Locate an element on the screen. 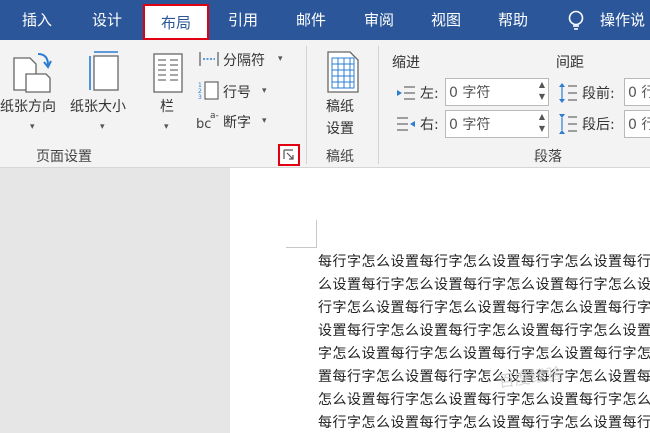 The width and height of the screenshot is (650, 433). text-line: 行字怎么设置每行字怎么设置每行字怎么设置每行字怎么设置 is located at coordinates (484, 307).